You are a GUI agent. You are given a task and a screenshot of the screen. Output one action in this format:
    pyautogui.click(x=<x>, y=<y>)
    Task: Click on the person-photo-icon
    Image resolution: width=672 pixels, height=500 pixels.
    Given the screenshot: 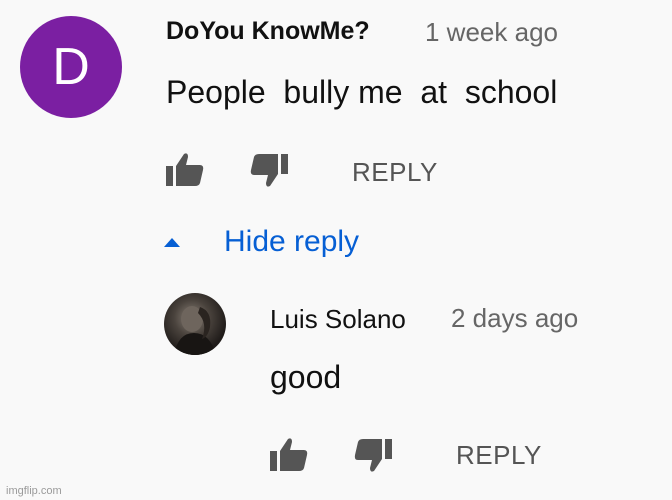 What is the action you would take?
    pyautogui.click(x=195, y=330)
    